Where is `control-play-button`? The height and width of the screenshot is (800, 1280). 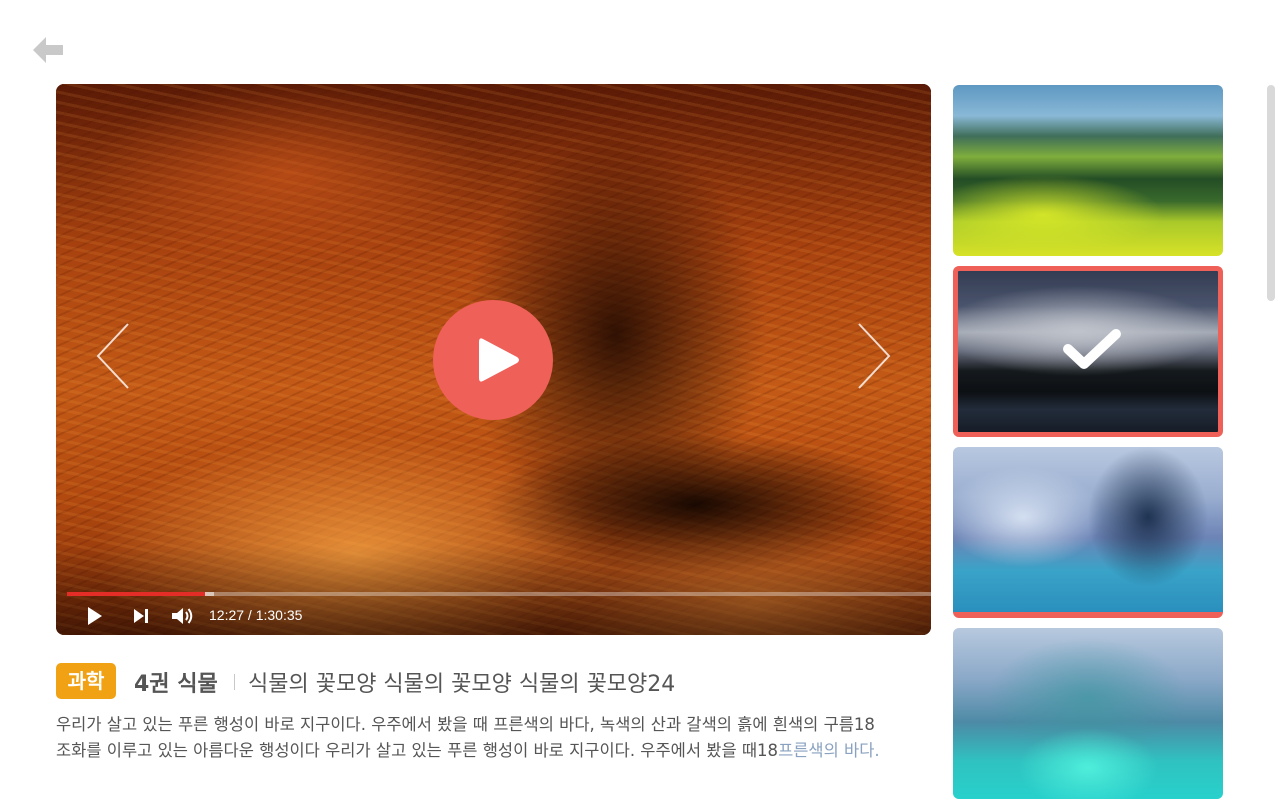
control-play-button is located at coordinates (95, 616).